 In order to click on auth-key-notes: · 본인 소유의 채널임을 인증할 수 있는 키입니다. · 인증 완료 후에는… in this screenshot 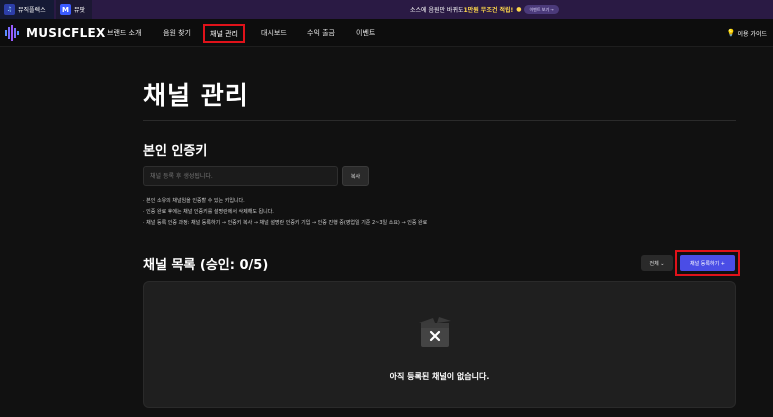, I will do `click(285, 212)`.